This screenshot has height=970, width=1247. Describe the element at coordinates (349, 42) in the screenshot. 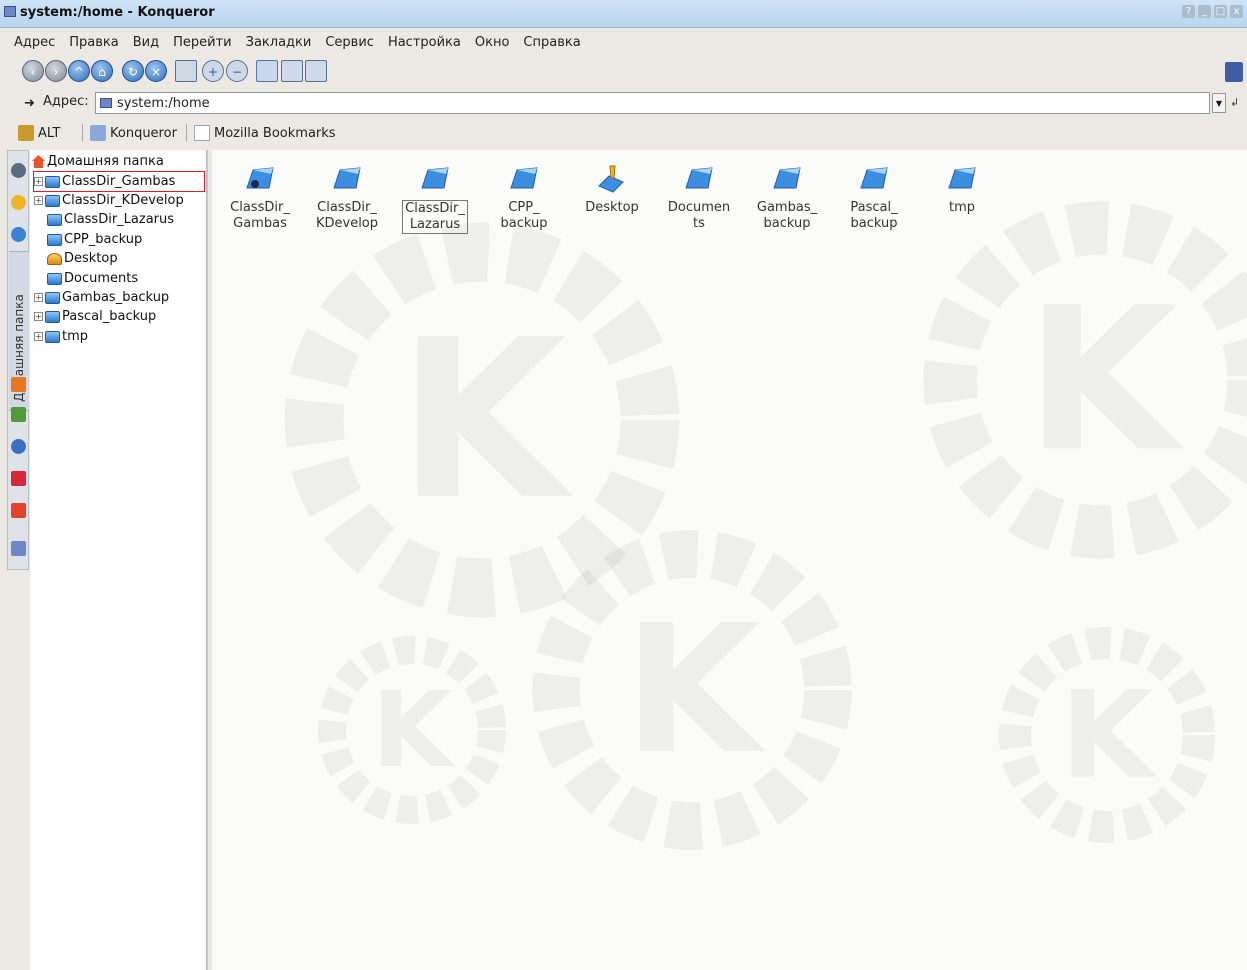

I see `menu-tools: Сервис` at that location.